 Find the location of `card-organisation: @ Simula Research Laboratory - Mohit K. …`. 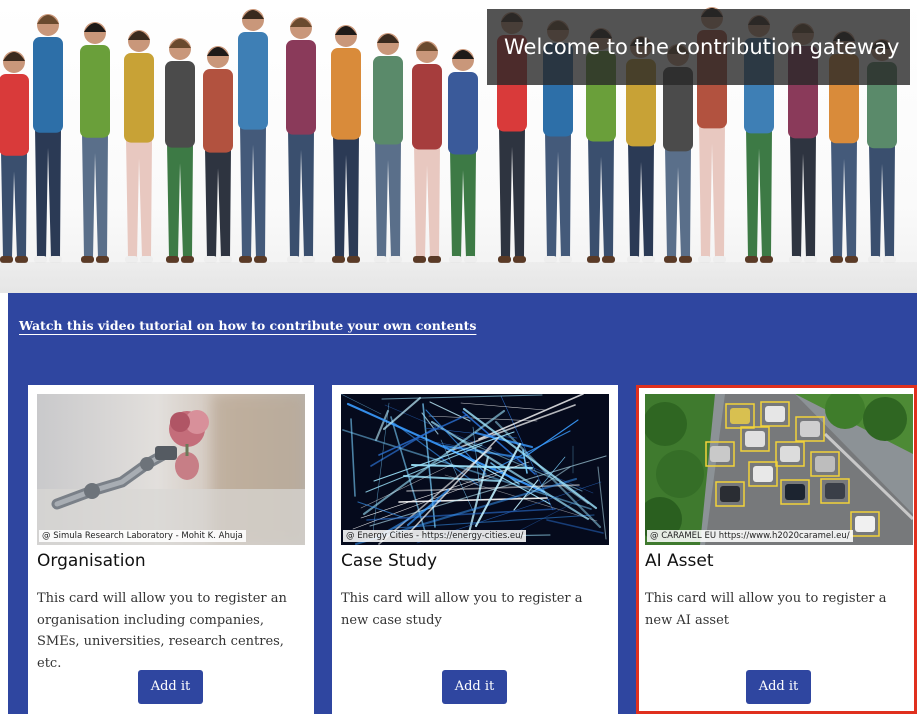

card-organisation: @ Simula Research Laboratory - Mohit K. … is located at coordinates (171, 549).